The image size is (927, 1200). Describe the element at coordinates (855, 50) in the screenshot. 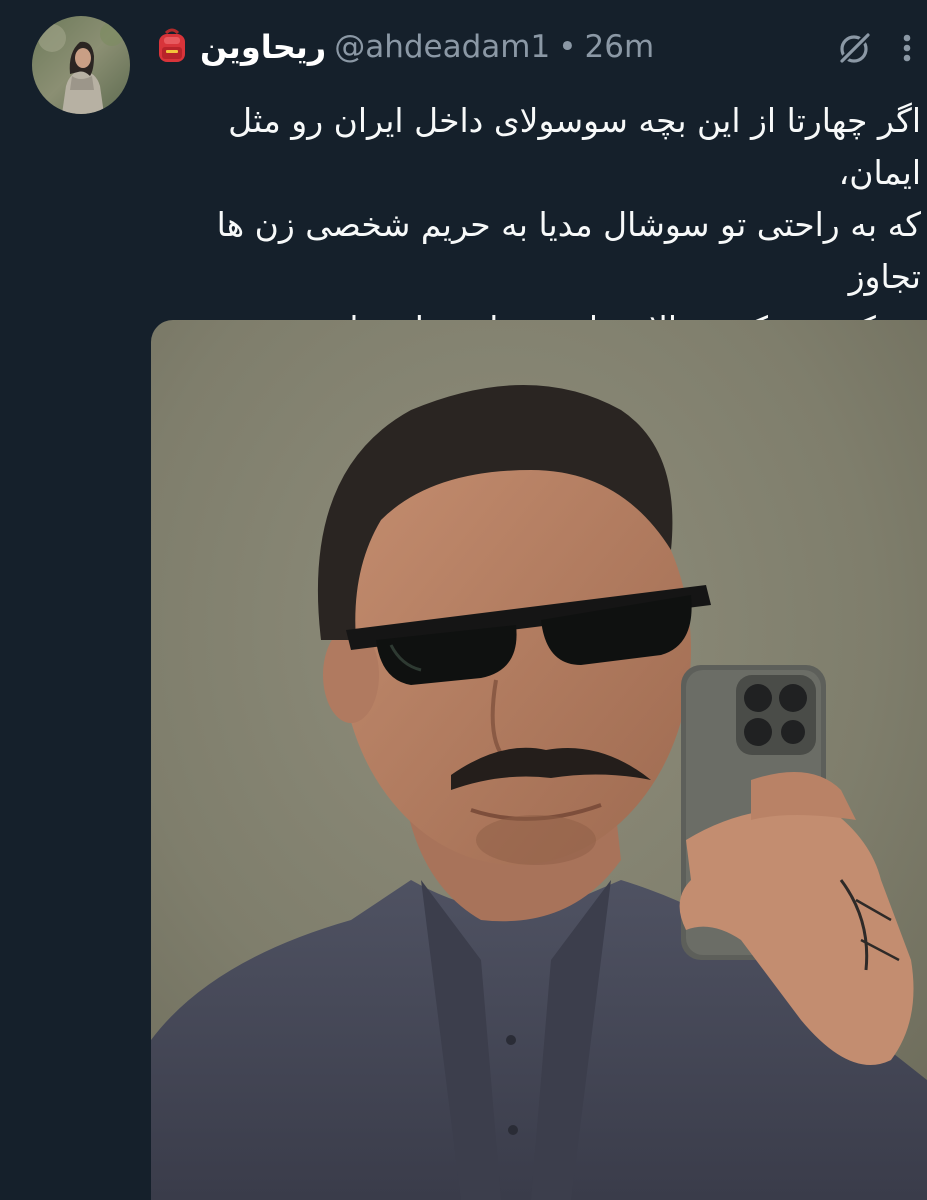

I see `grok-icon` at that location.